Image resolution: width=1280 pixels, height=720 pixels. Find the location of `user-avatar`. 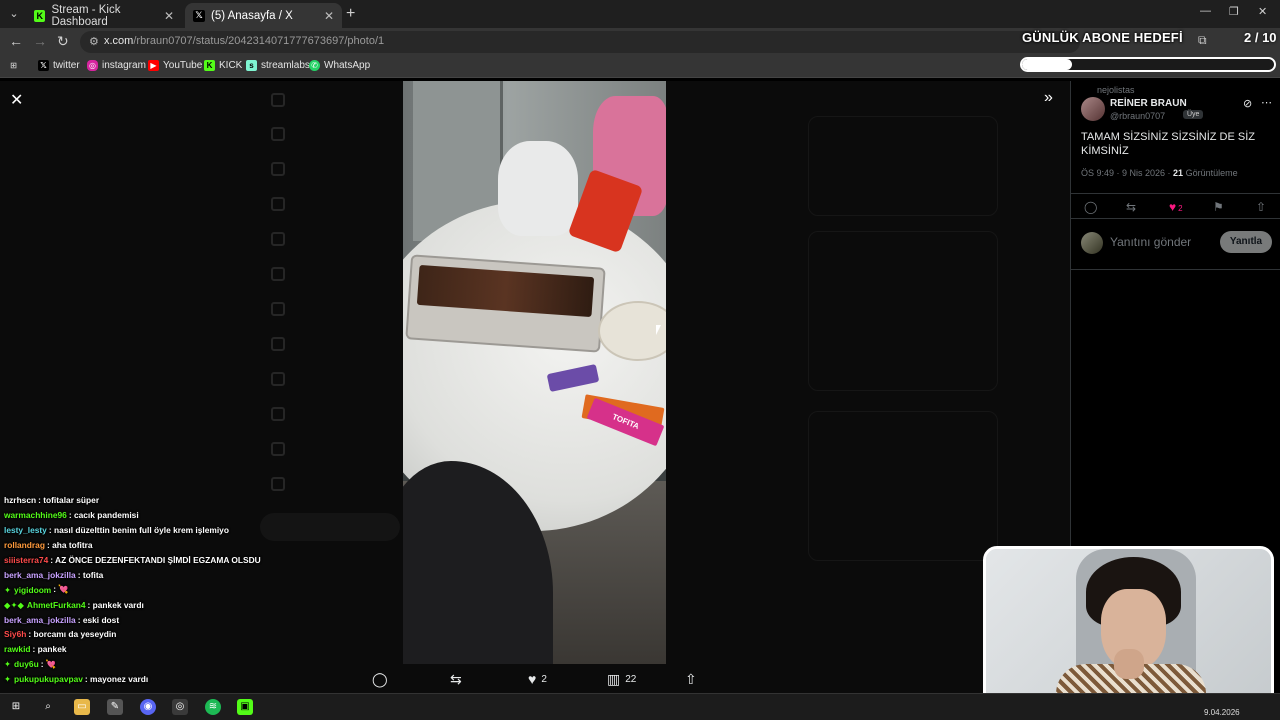

user-avatar is located at coordinates (1092, 243).